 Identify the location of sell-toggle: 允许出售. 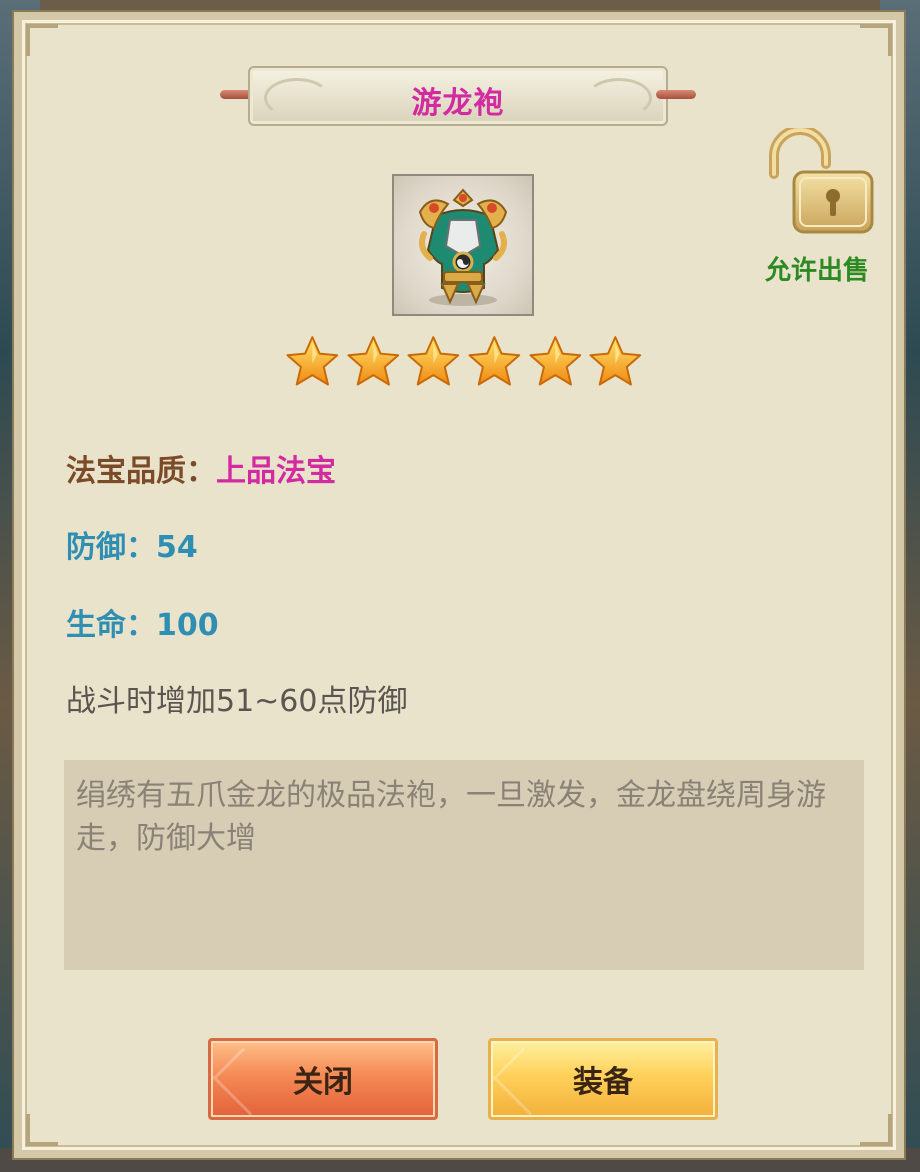
(817, 208).